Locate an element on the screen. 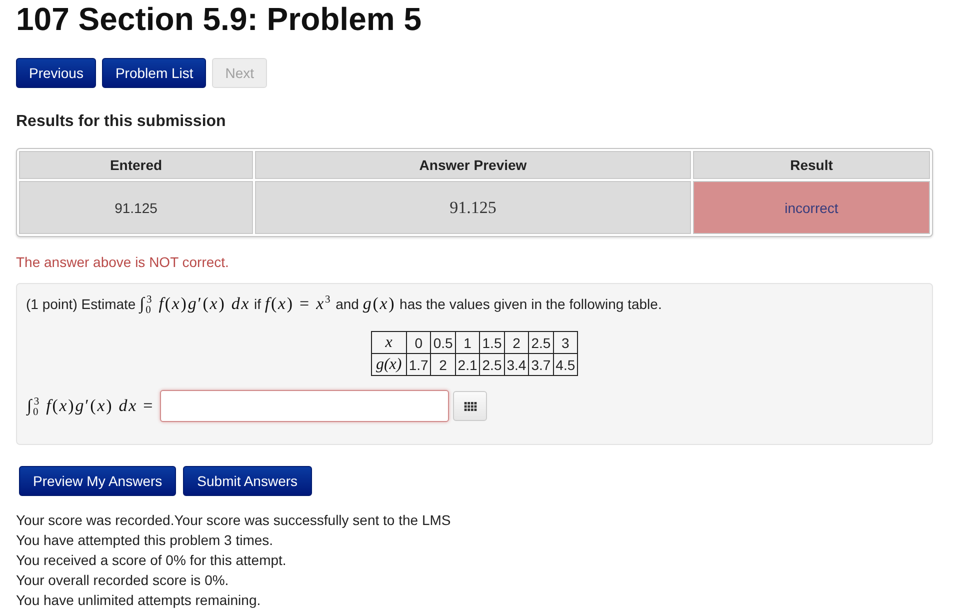  score-message: You have attempted this problem 3 times. is located at coordinates (145, 540).